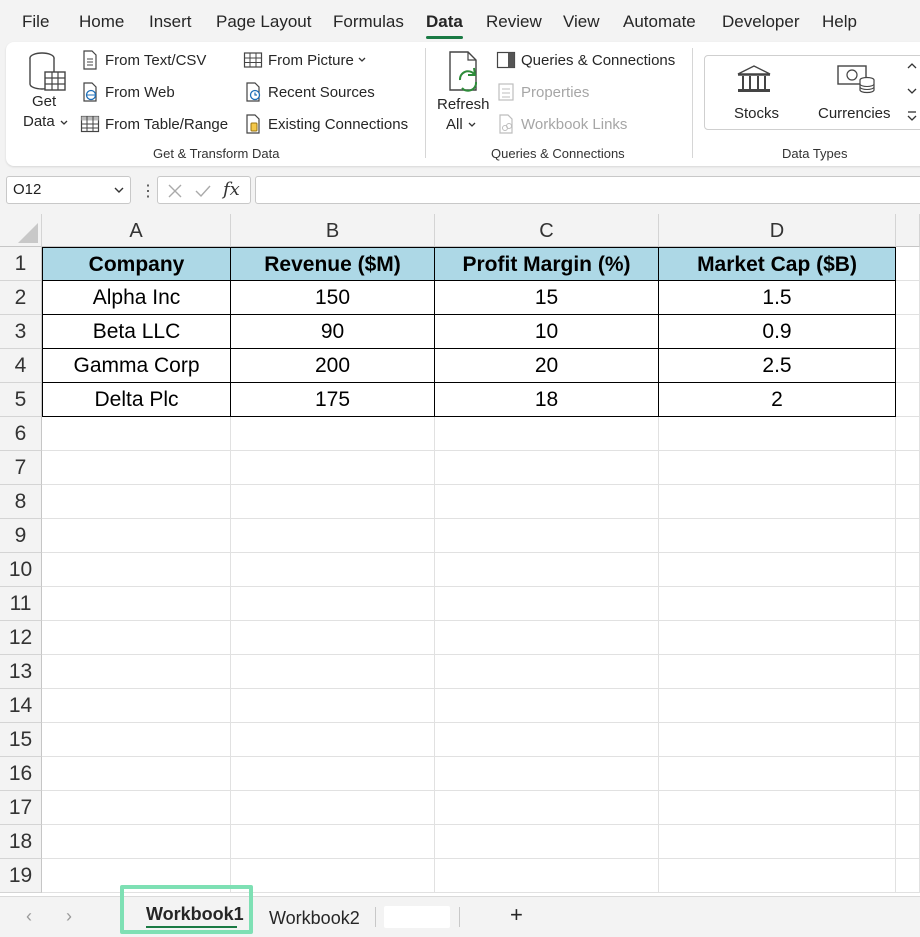 Image resolution: width=920 pixels, height=937 pixels. What do you see at coordinates (581, 22) in the screenshot?
I see `menu-tab-view: View` at bounding box center [581, 22].